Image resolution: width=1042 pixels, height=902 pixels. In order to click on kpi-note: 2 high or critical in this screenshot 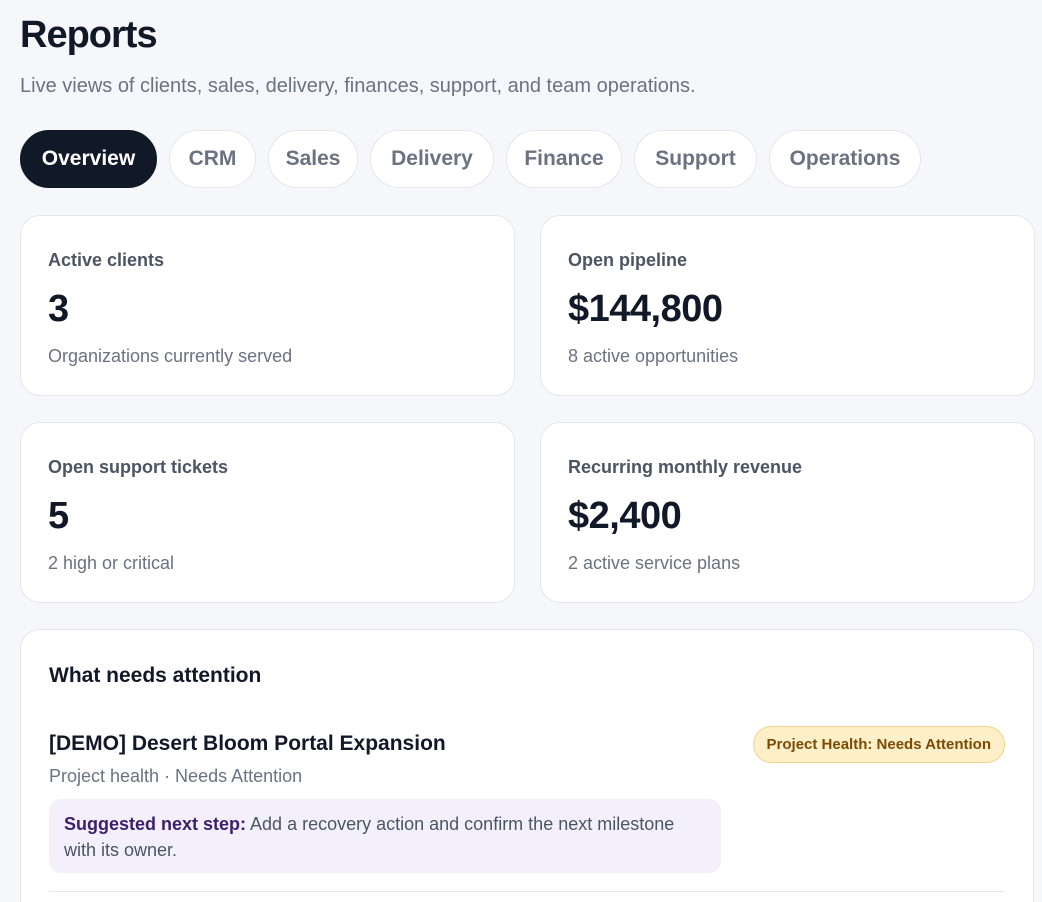, I will do `click(111, 563)`.